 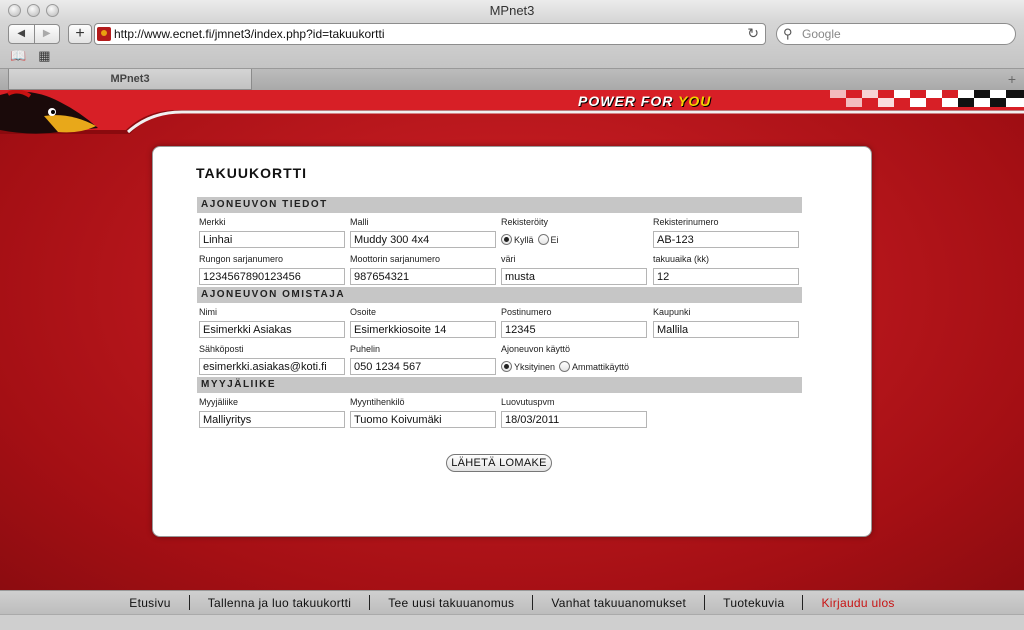 I want to click on label-sahkoposti: Sähköposti, so click(x=221, y=349).